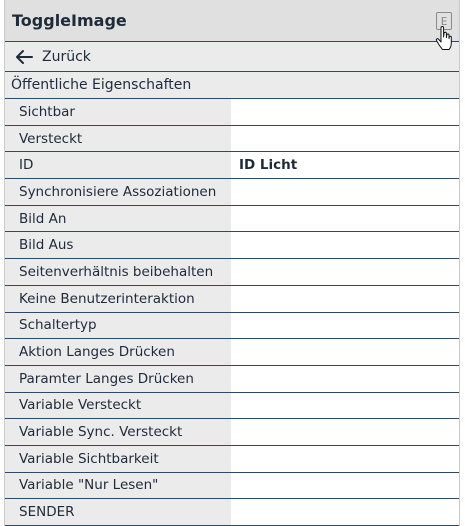 The image size is (465, 526). I want to click on property-label: Sichtbar, so click(118, 112).